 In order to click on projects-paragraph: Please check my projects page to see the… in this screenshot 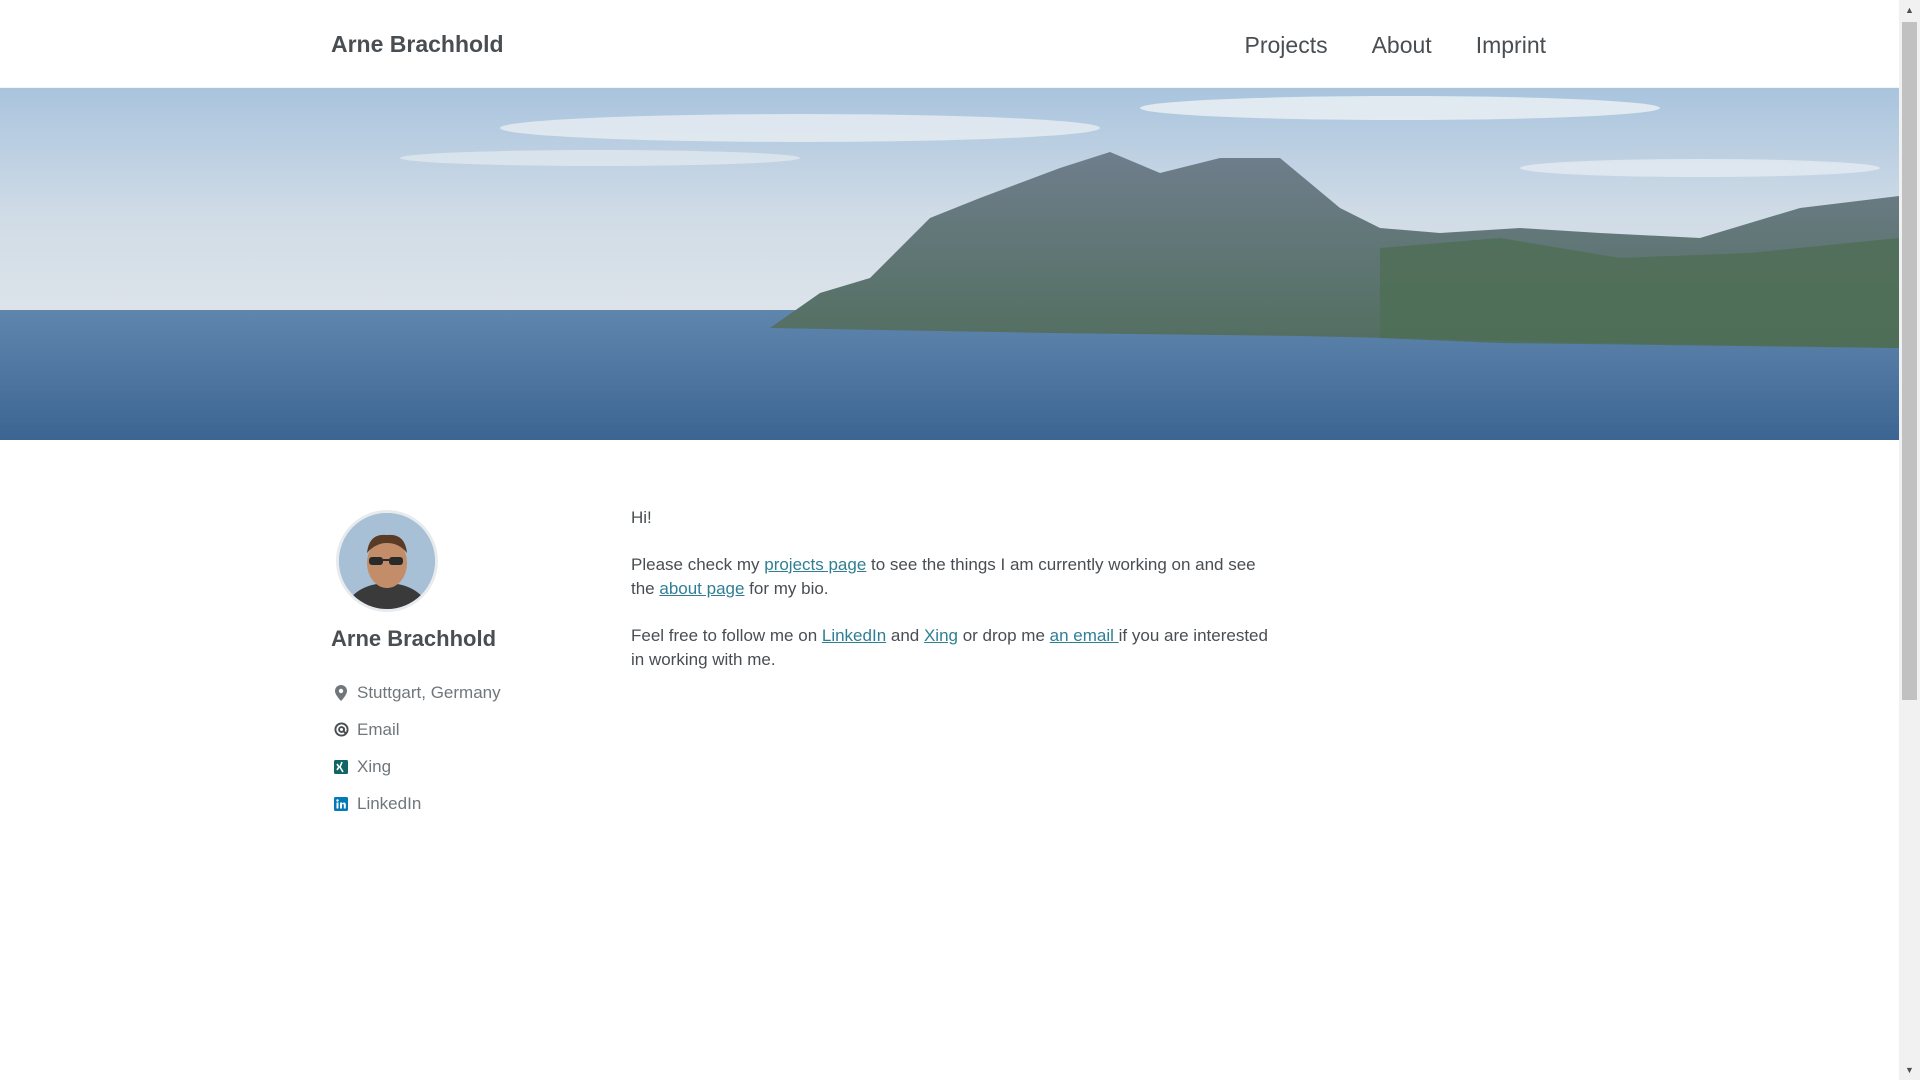, I will do `click(951, 577)`.